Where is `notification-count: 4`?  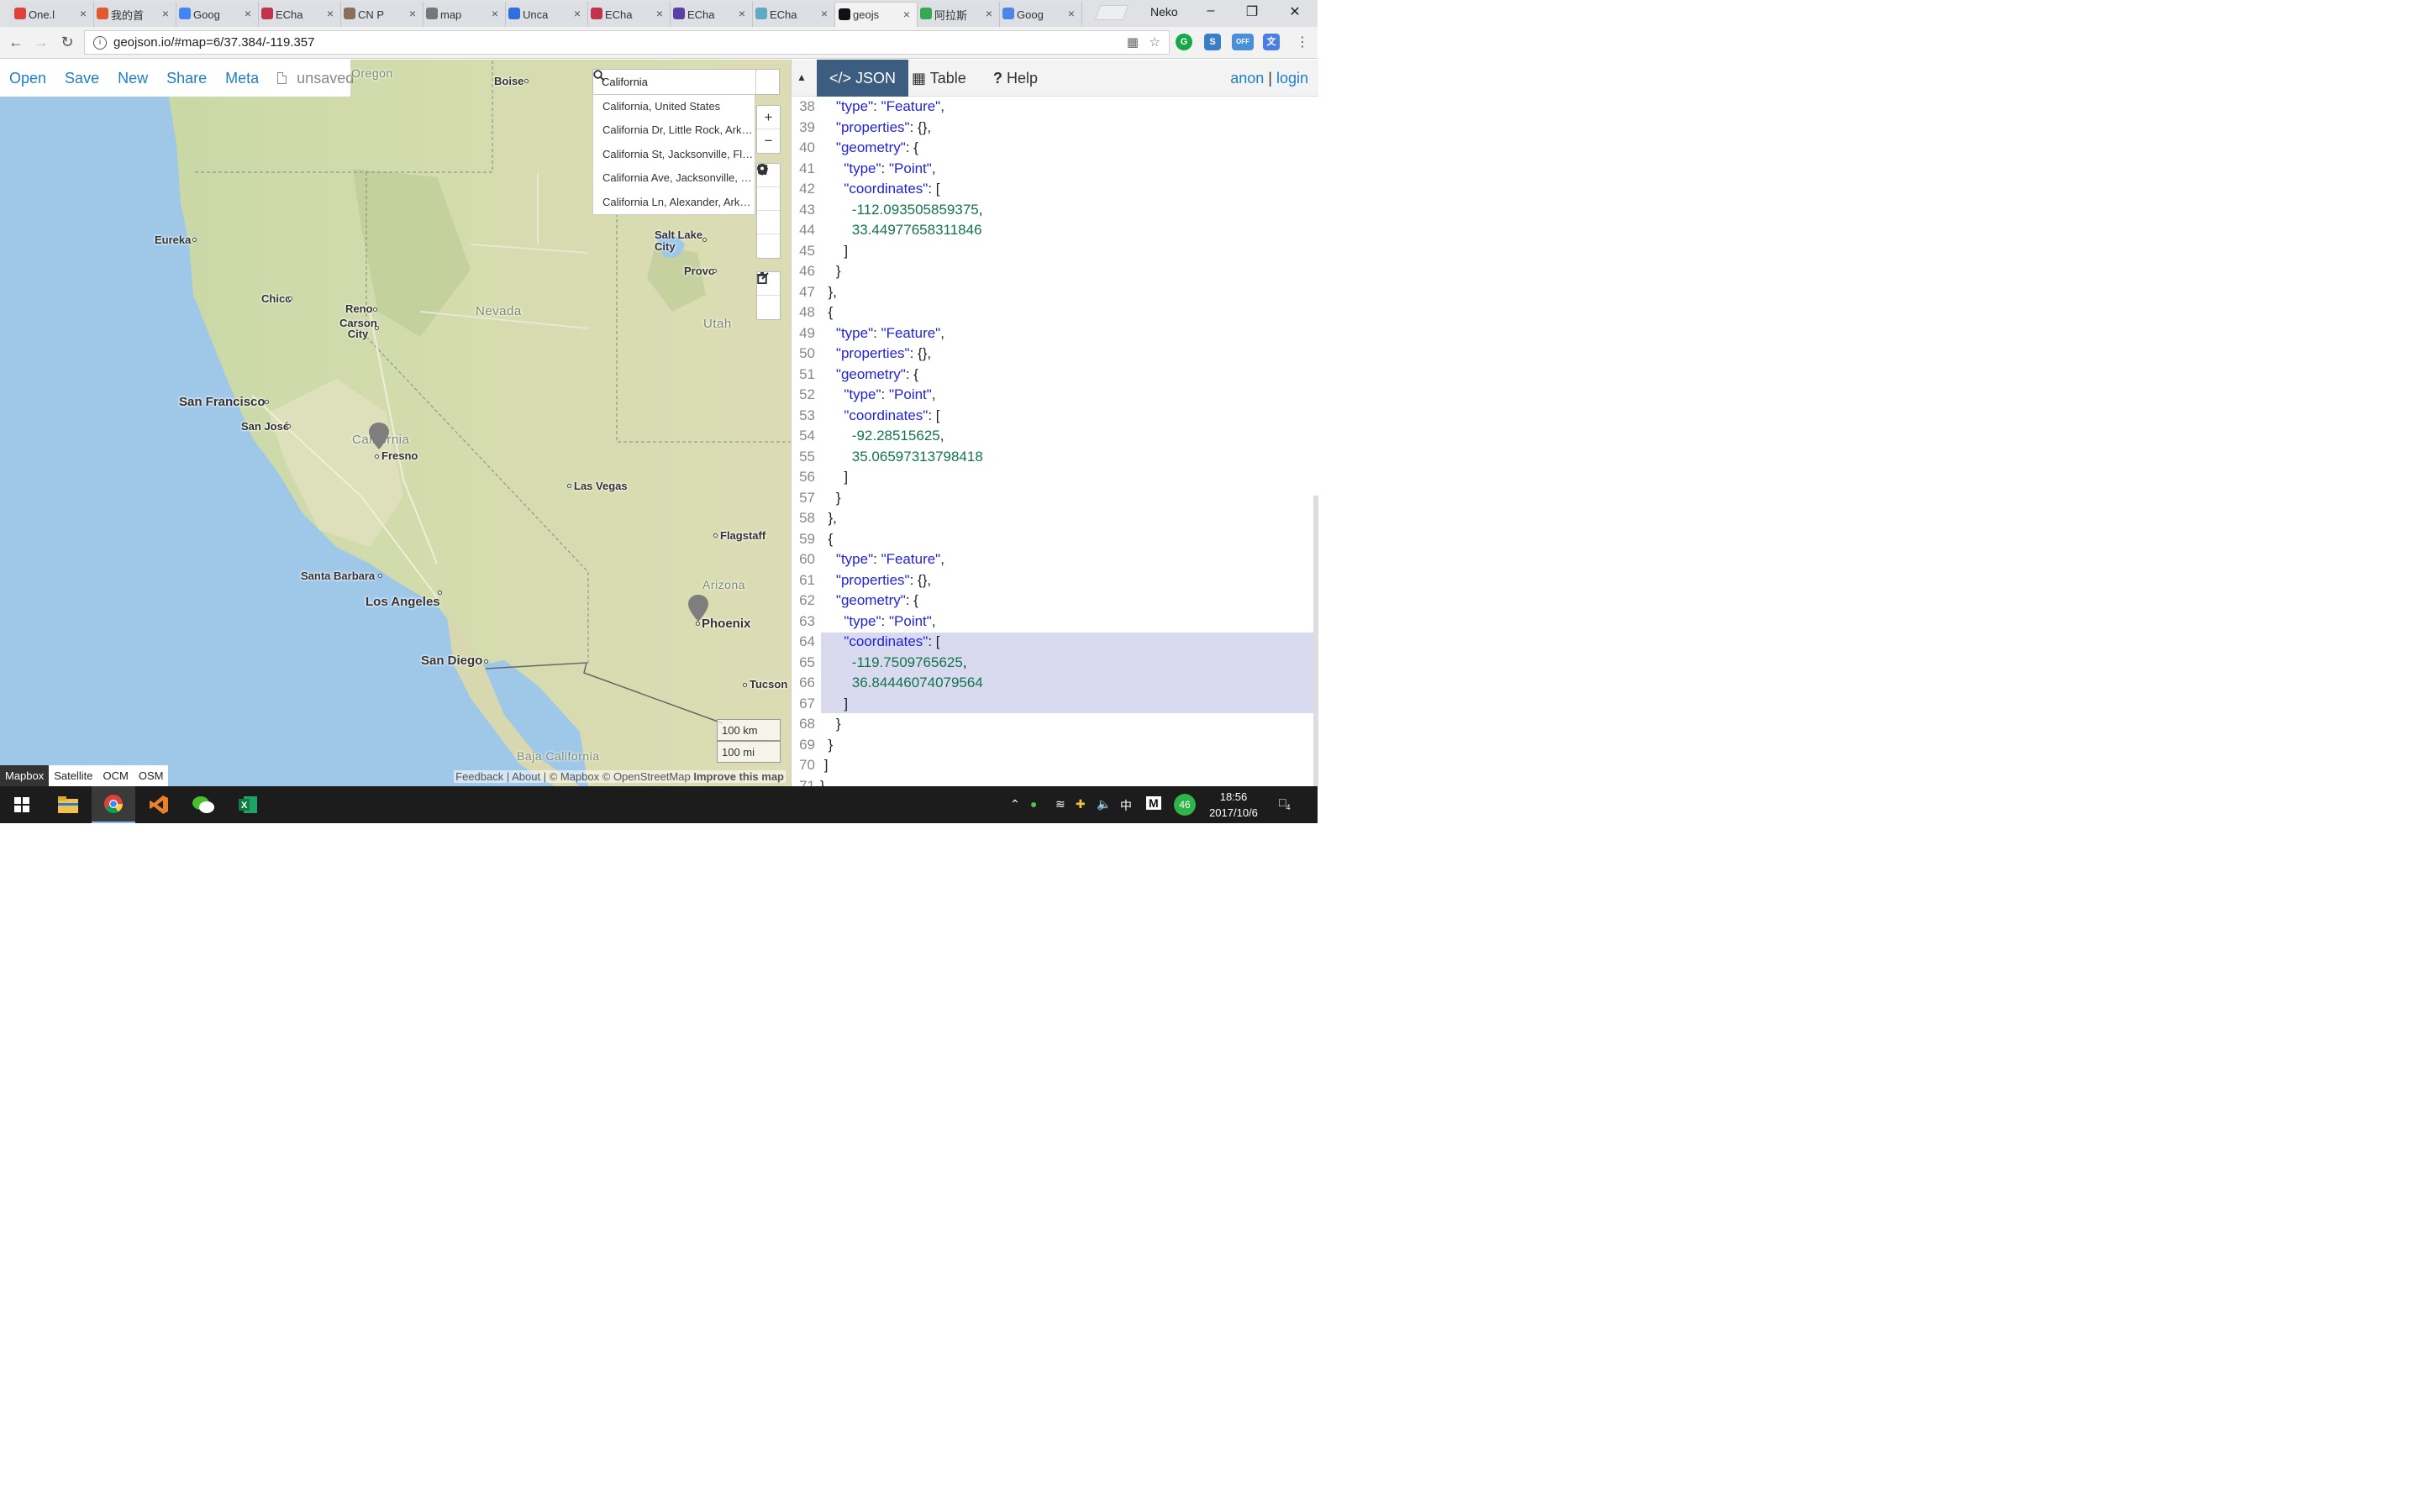
notification-count: 4 is located at coordinates (1288, 806).